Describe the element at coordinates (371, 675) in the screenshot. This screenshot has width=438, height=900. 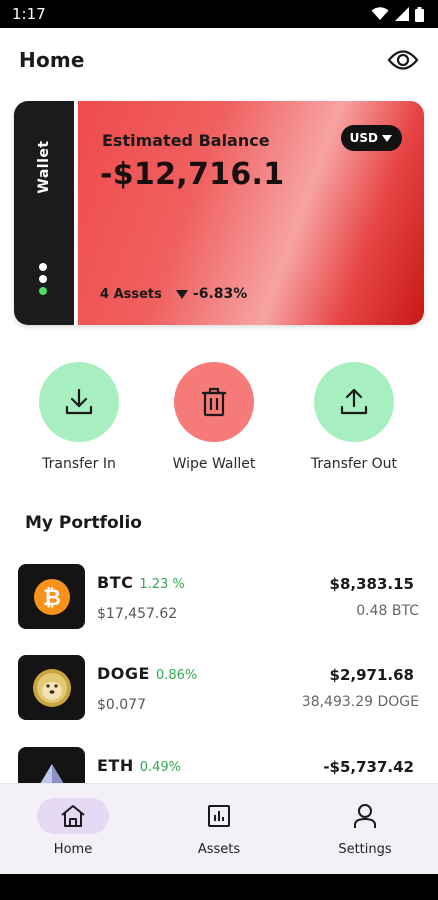
I see `coin-value: $2,971.68` at that location.